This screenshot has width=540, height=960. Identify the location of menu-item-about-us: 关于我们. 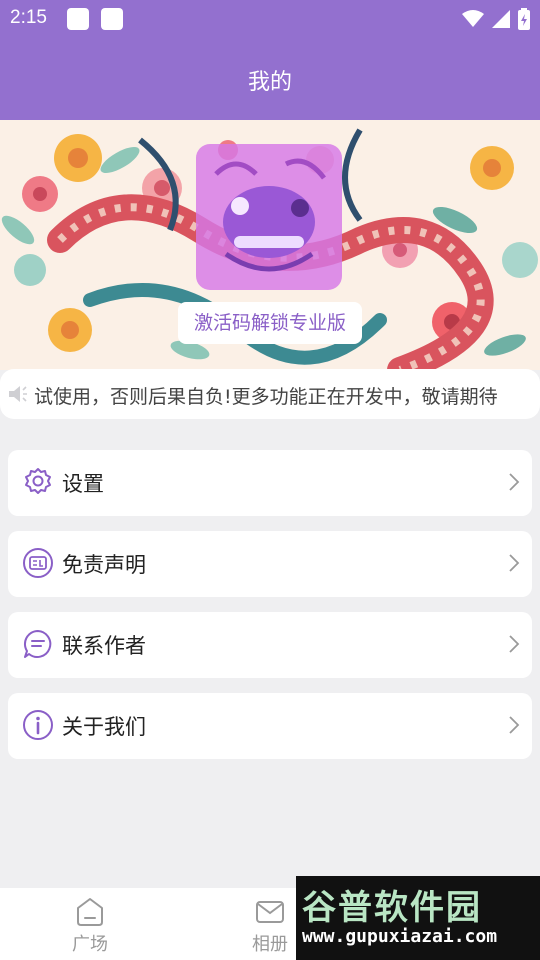
(270, 726).